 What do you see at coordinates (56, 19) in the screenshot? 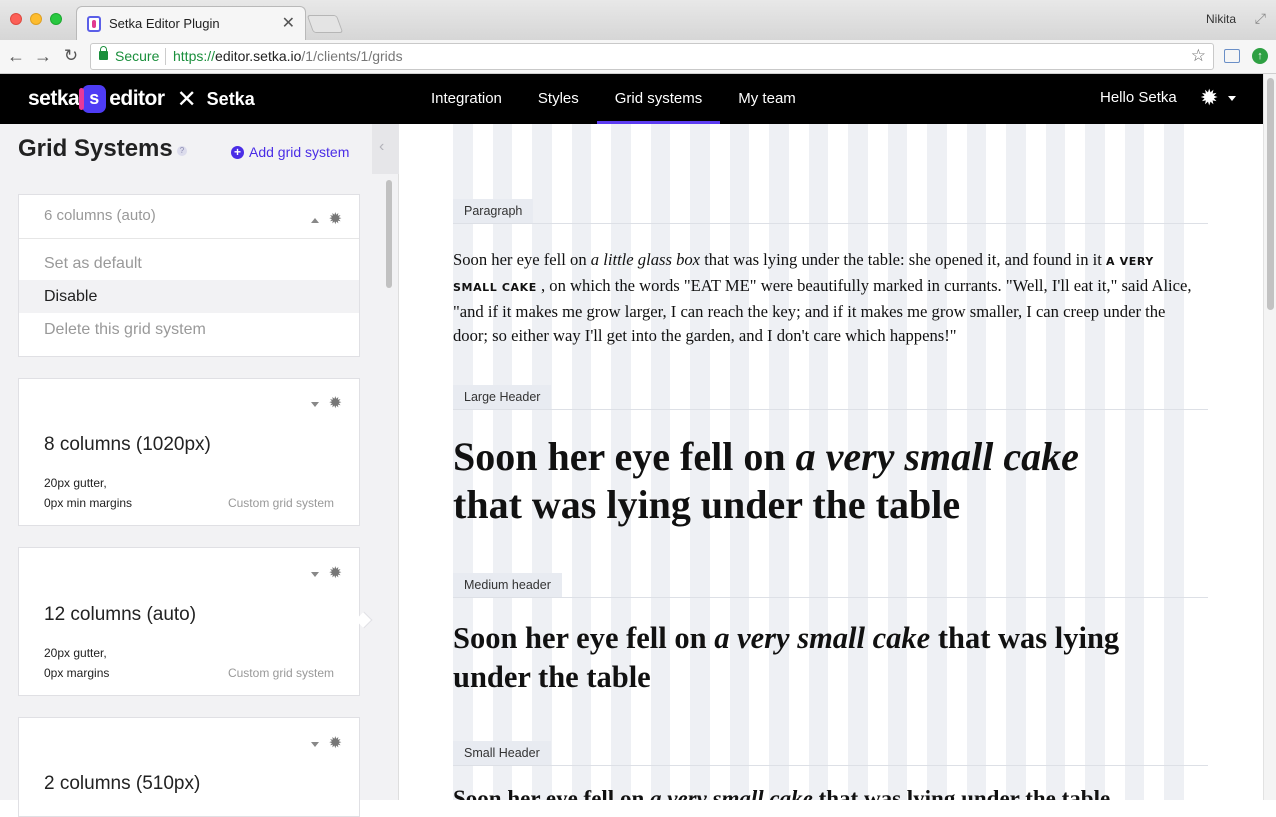
I see `window-zoom-button` at bounding box center [56, 19].